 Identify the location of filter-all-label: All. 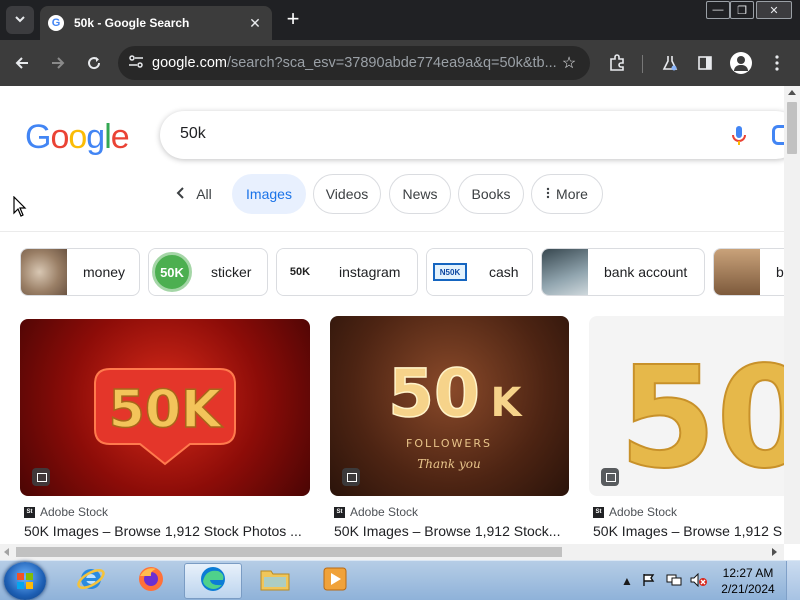
(204, 194).